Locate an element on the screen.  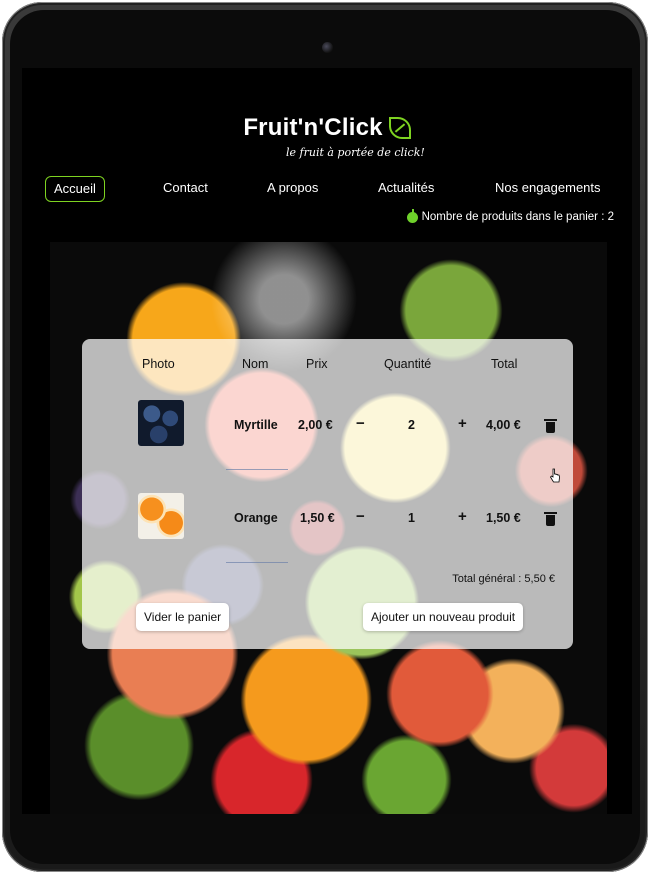
row-2-decrease-button: − is located at coordinates (360, 516).